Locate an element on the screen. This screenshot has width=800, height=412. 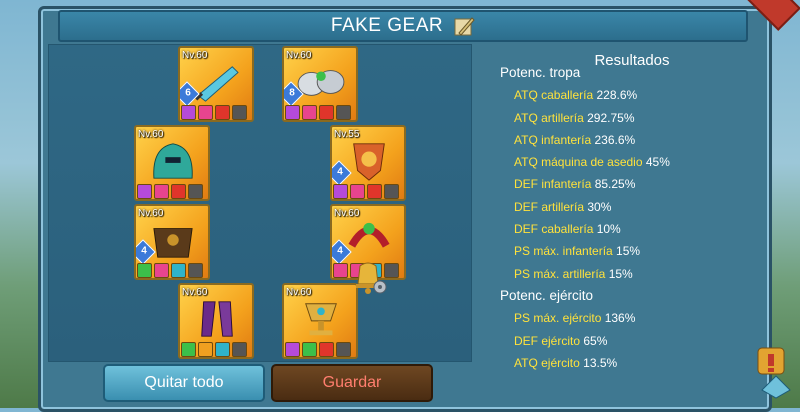
stat-value: 10% is located at coordinates (608, 229).